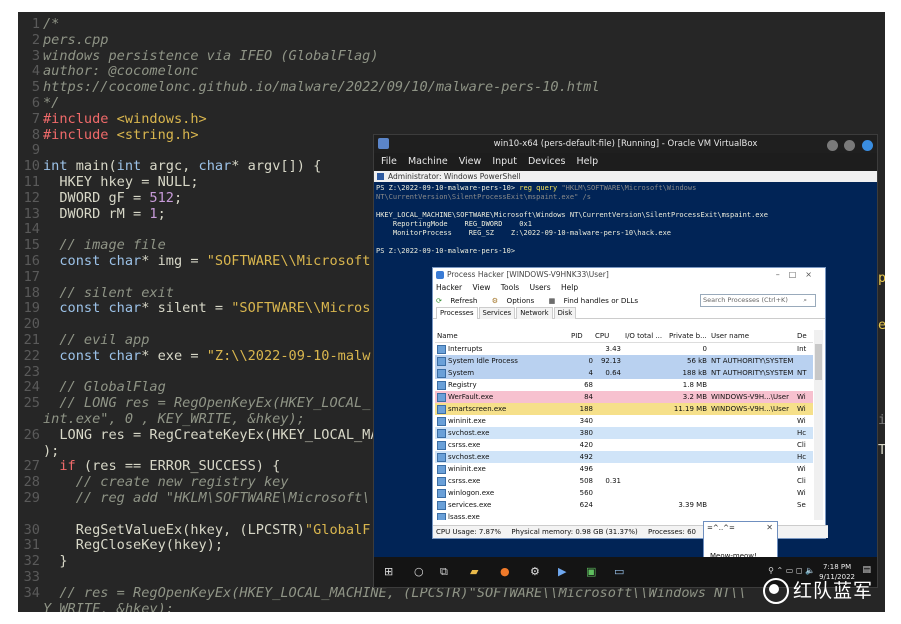  Describe the element at coordinates (96, 606) in the screenshot. I see `code-line: Y_WRITE, &hkey);` at that location.